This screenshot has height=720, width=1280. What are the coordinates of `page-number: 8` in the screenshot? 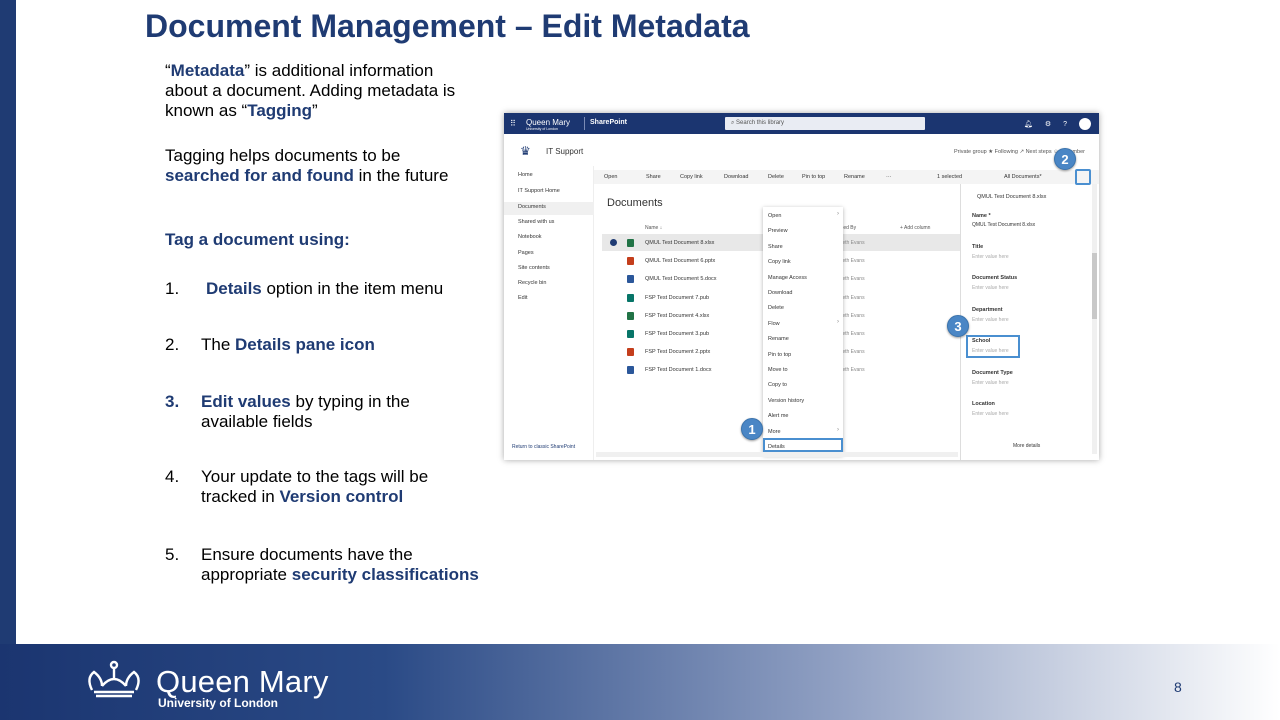 It's located at (1178, 687).